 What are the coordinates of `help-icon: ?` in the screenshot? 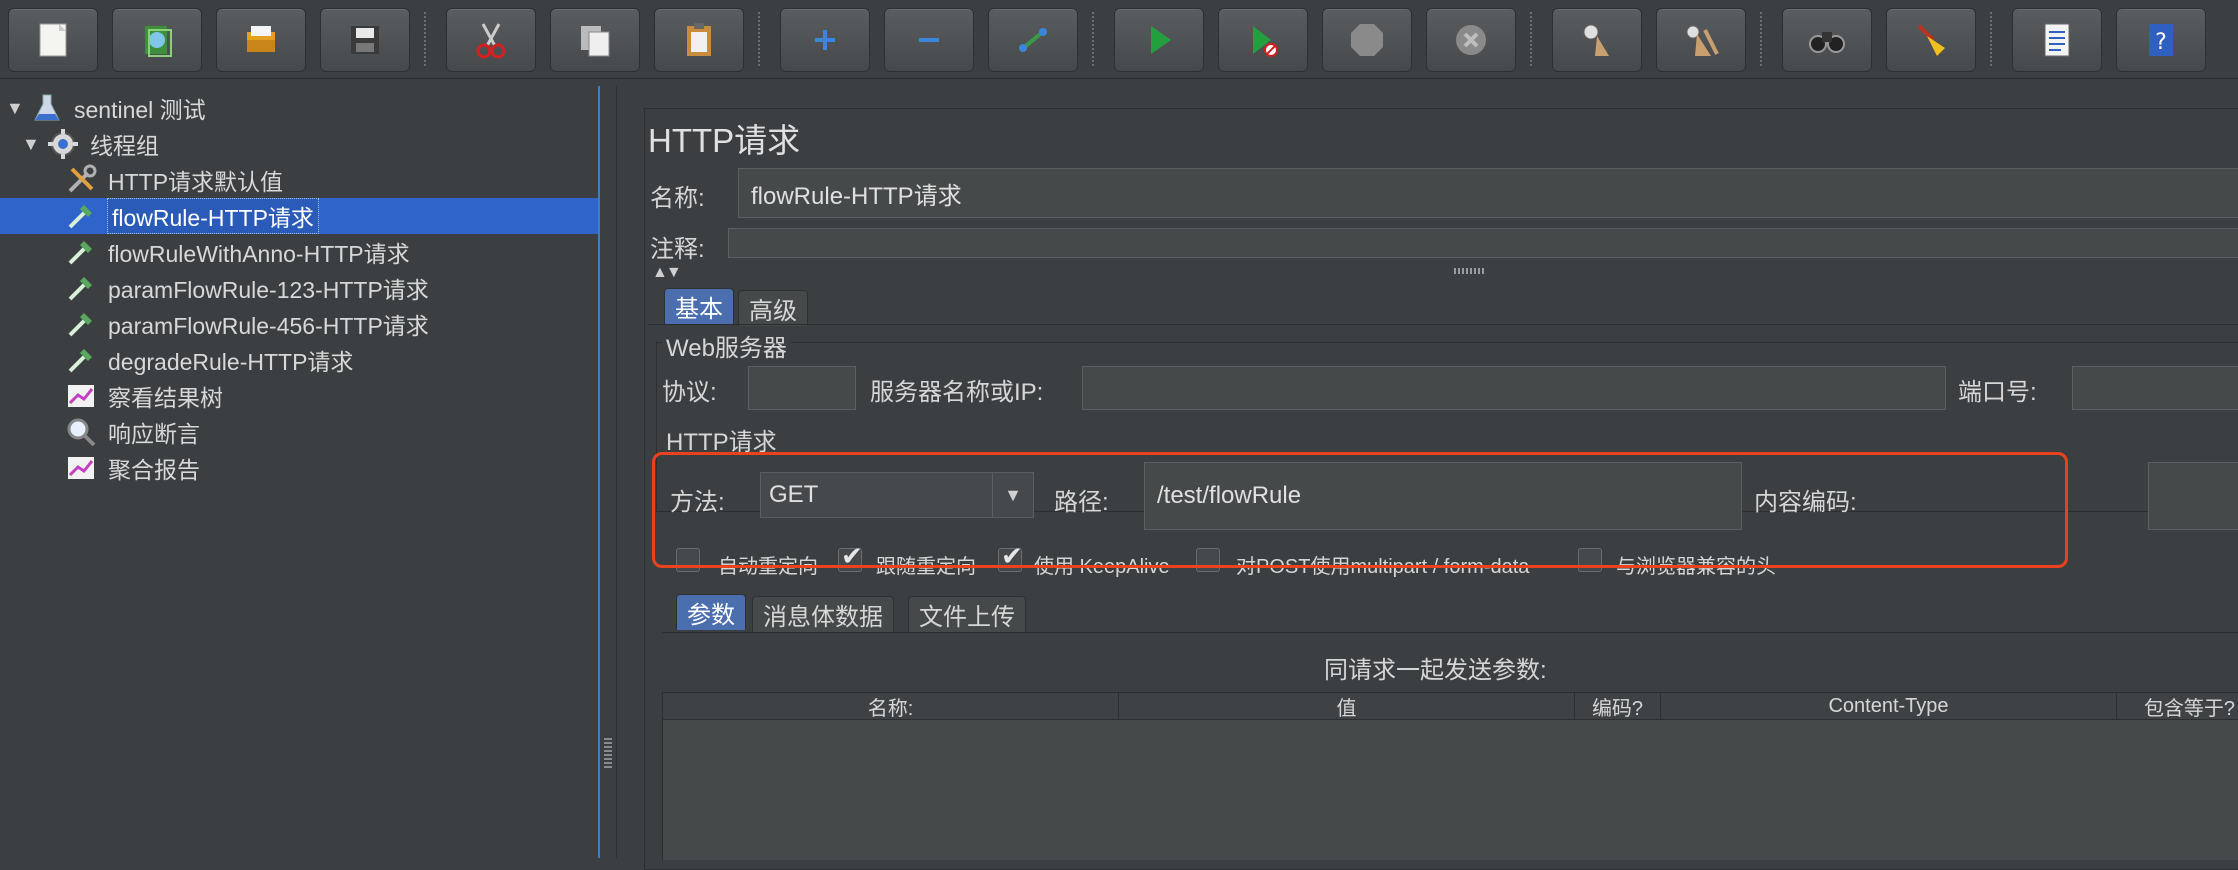 It's located at (2161, 40).